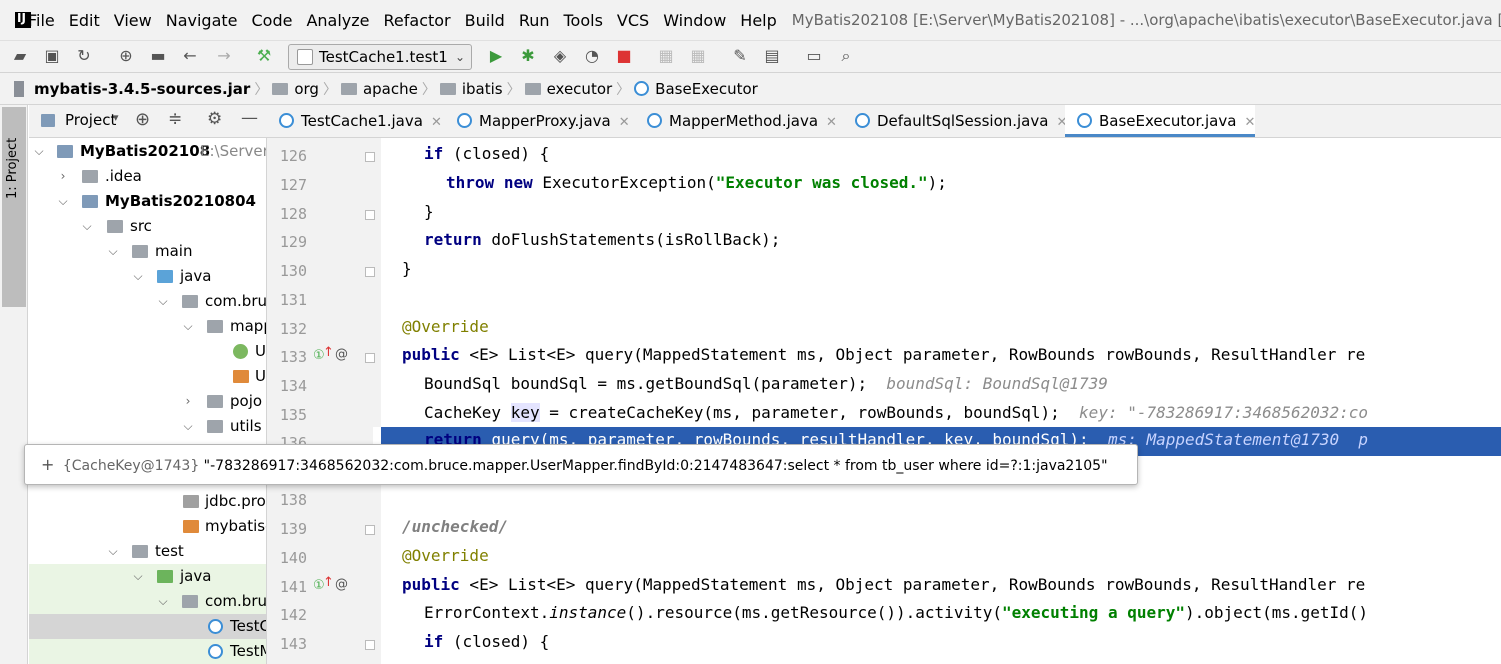 The width and height of the screenshot is (1501, 664). I want to click on sync-icon: ↻, so click(84, 56).